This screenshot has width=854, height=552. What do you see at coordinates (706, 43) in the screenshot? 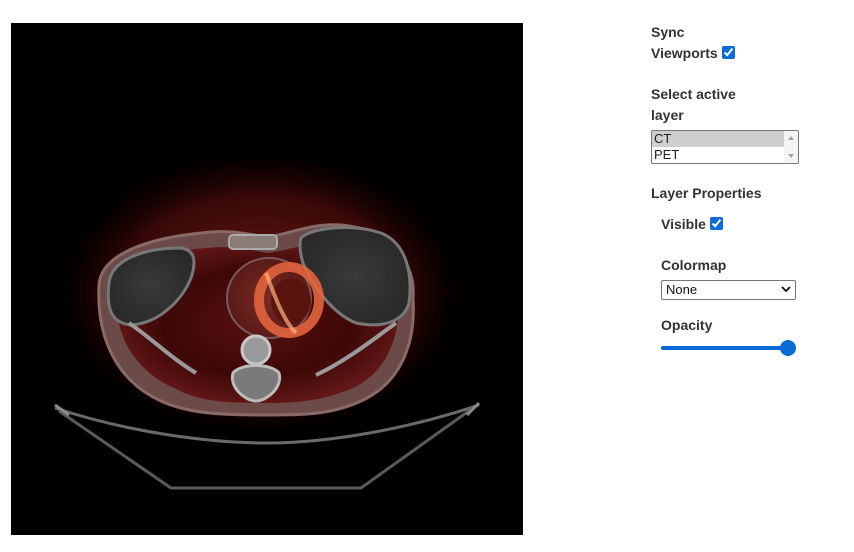
I see `sync-viewports-control: Sync Viewports` at bounding box center [706, 43].